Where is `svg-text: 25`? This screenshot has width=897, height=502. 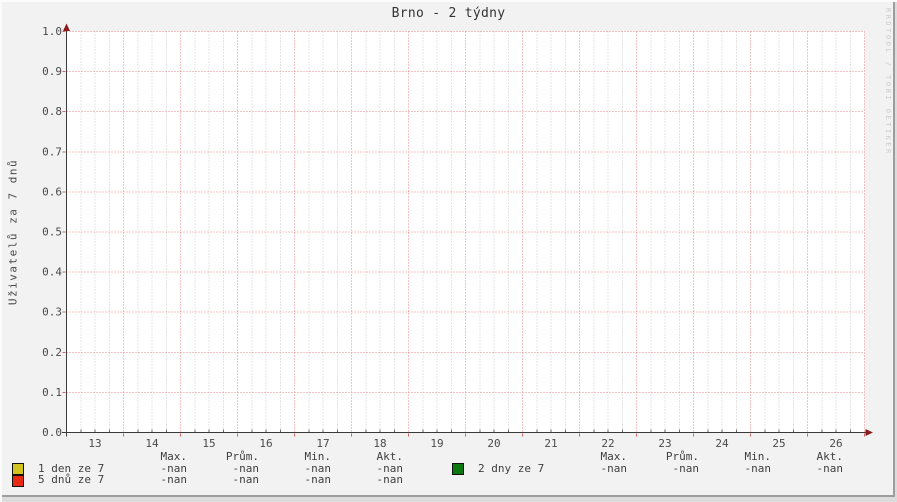
svg-text: 25 is located at coordinates (778, 443).